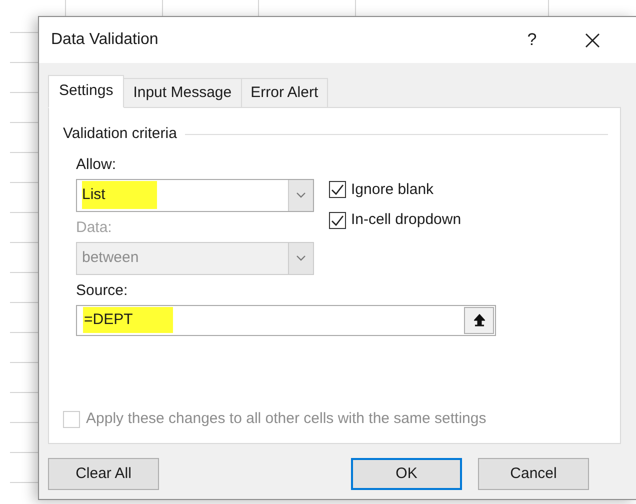  I want to click on data-label: Data:, so click(94, 227).